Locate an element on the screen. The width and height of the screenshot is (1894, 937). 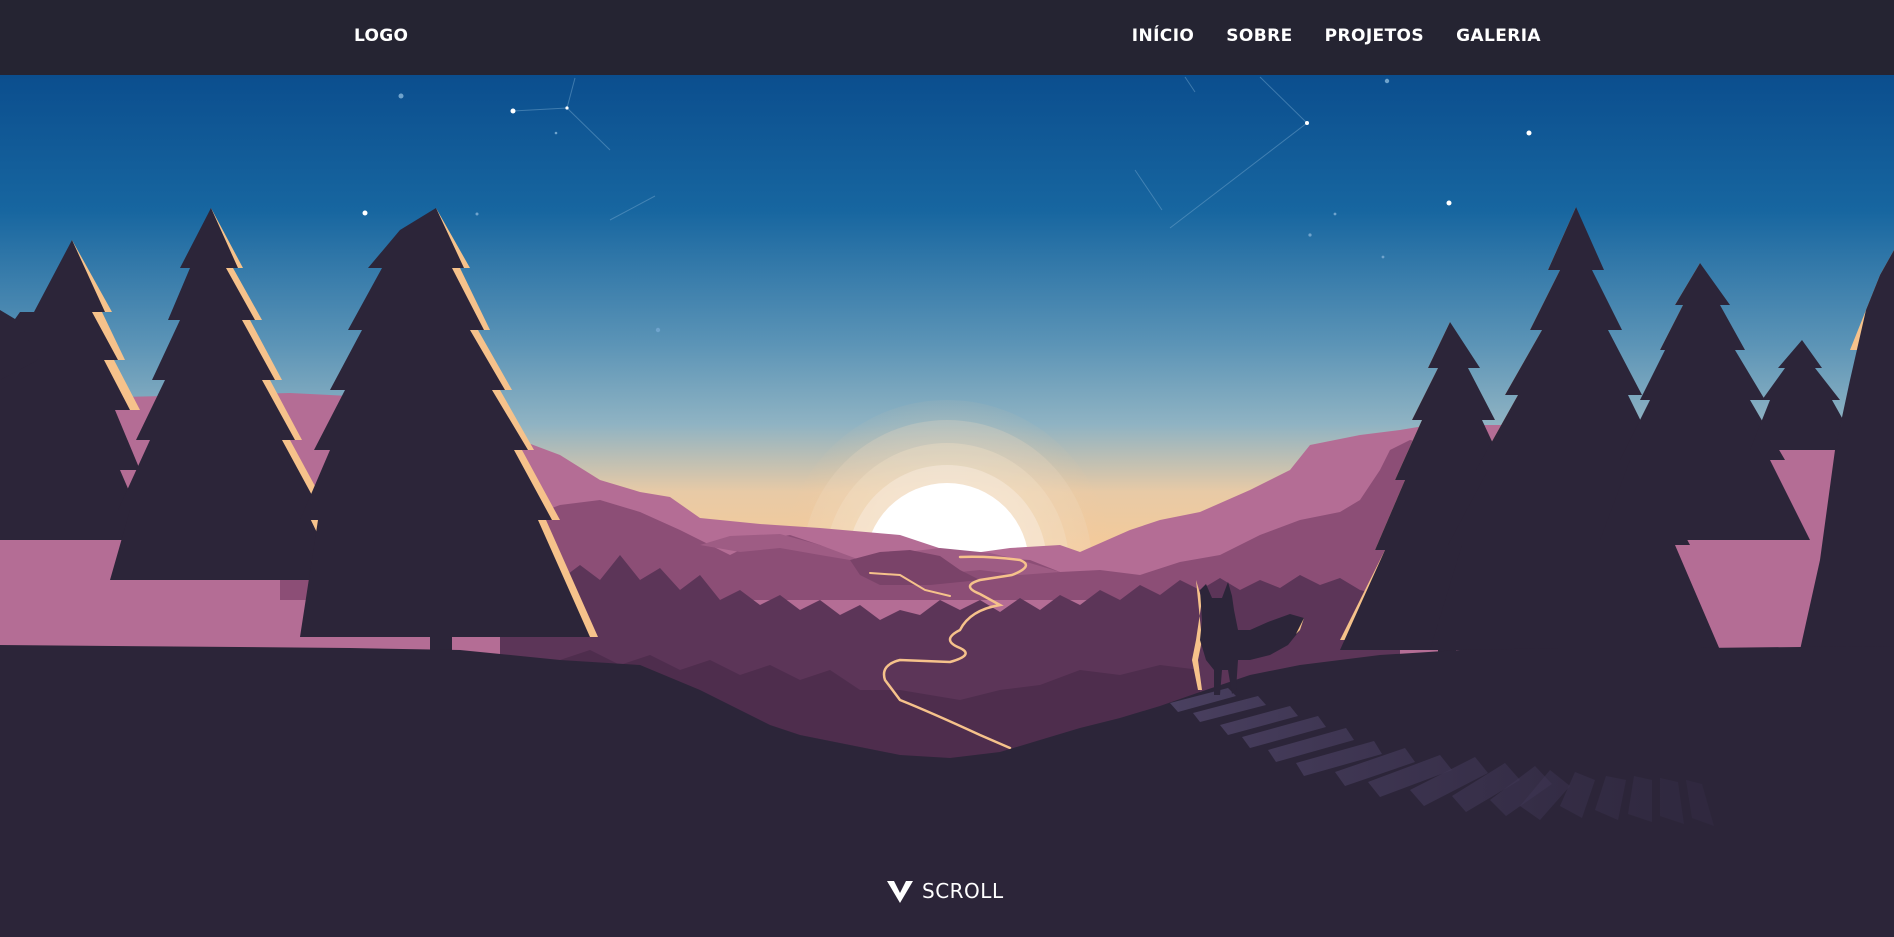
nav-link-galeria: GALERIA is located at coordinates (1498, 36).